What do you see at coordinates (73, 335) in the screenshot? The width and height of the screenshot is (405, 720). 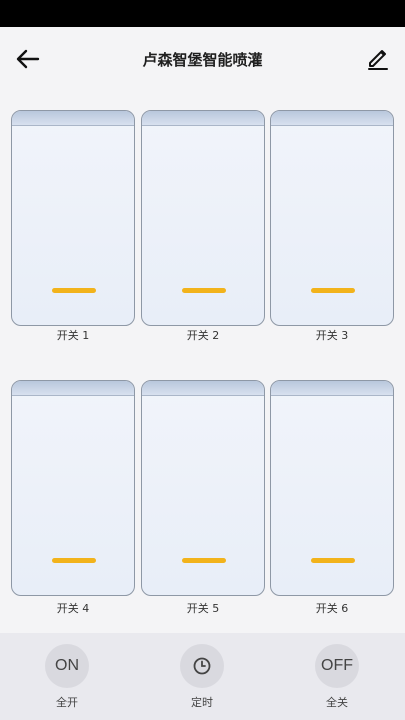 I see `switch-label-1: 开关 1` at bounding box center [73, 335].